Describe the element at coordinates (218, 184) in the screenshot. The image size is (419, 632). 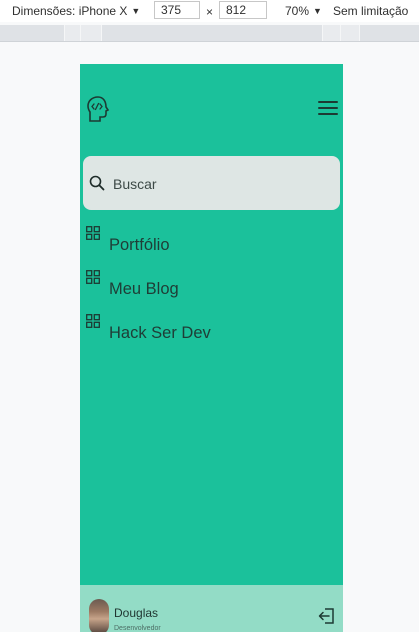
I see `search-input` at that location.